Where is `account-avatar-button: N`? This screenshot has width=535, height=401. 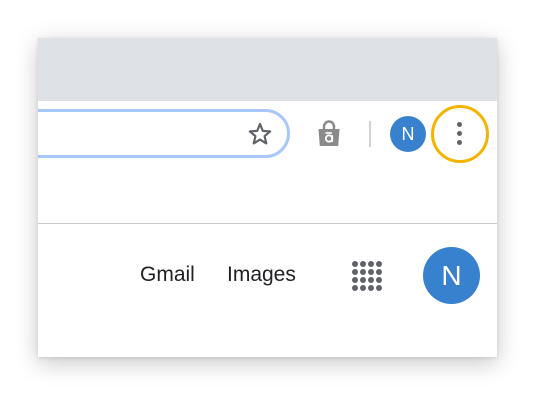 account-avatar-button: N is located at coordinates (451, 275).